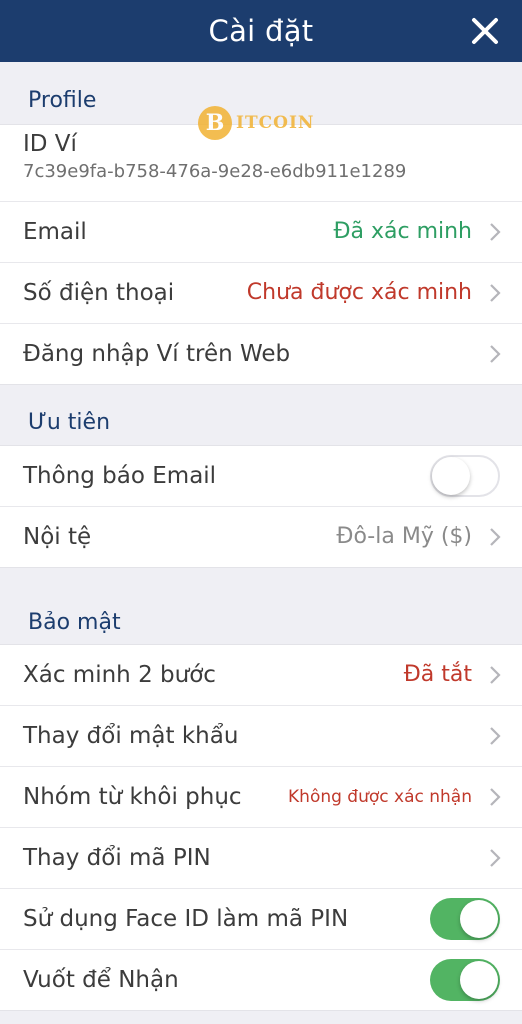  What do you see at coordinates (117, 858) in the screenshot?
I see `change-pin-label: Thay đổi mã PIN` at bounding box center [117, 858].